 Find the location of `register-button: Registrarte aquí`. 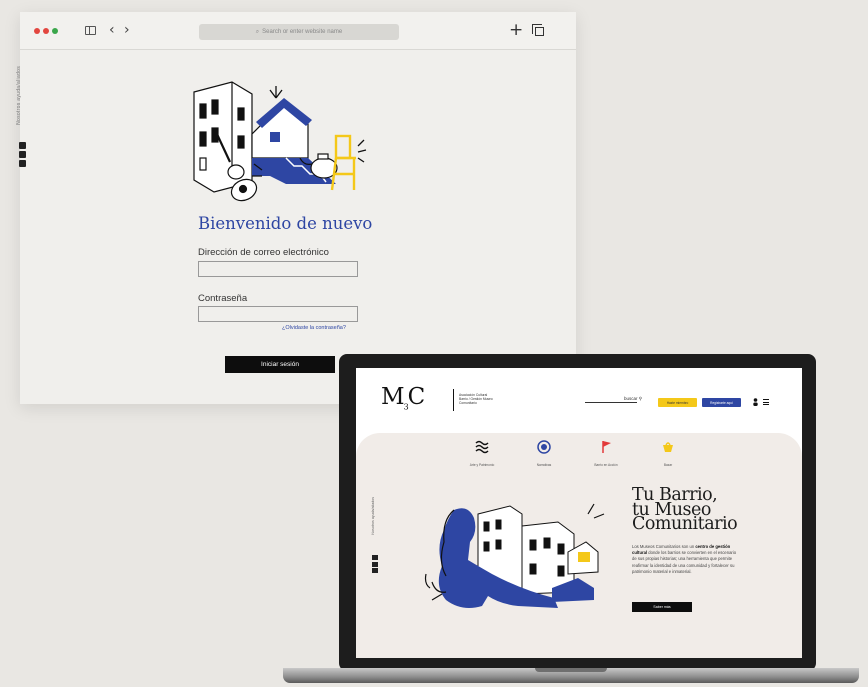

register-button: Registrarte aquí is located at coordinates (721, 402).